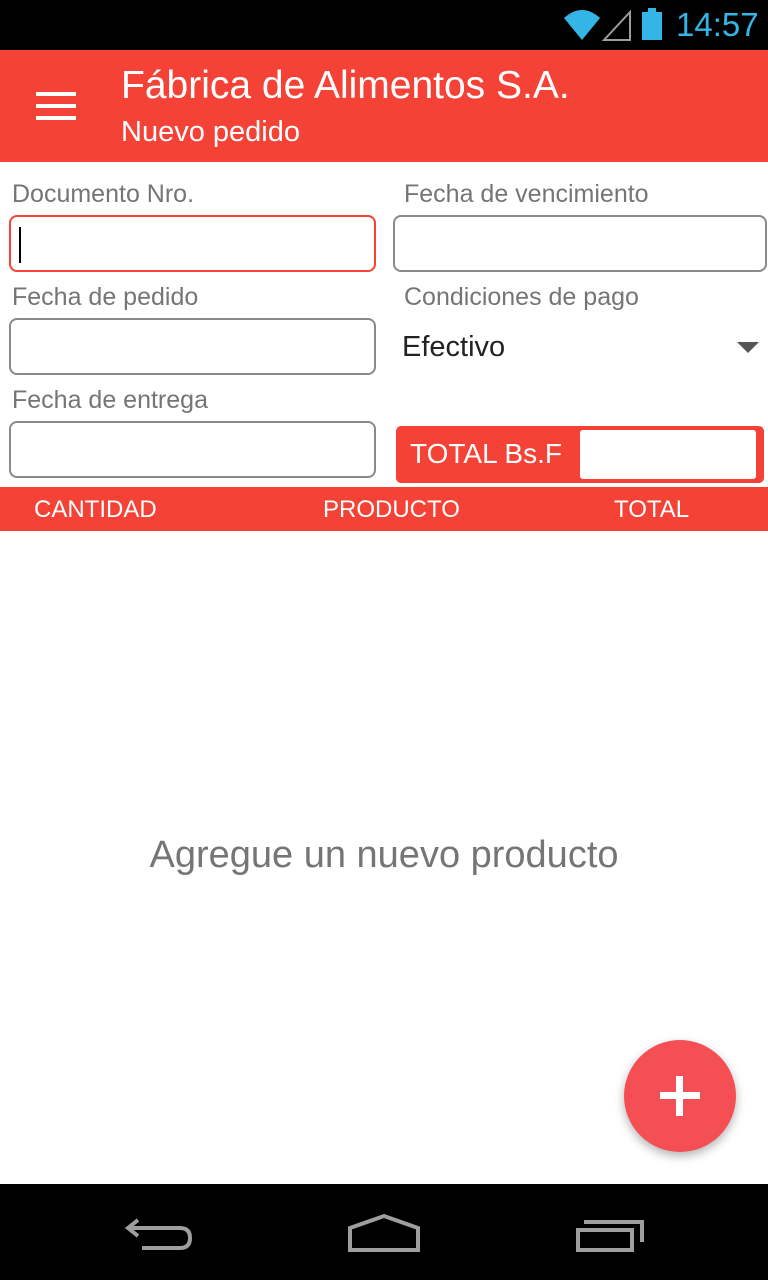 The height and width of the screenshot is (1280, 768). I want to click on back-icon, so click(160, 1234).